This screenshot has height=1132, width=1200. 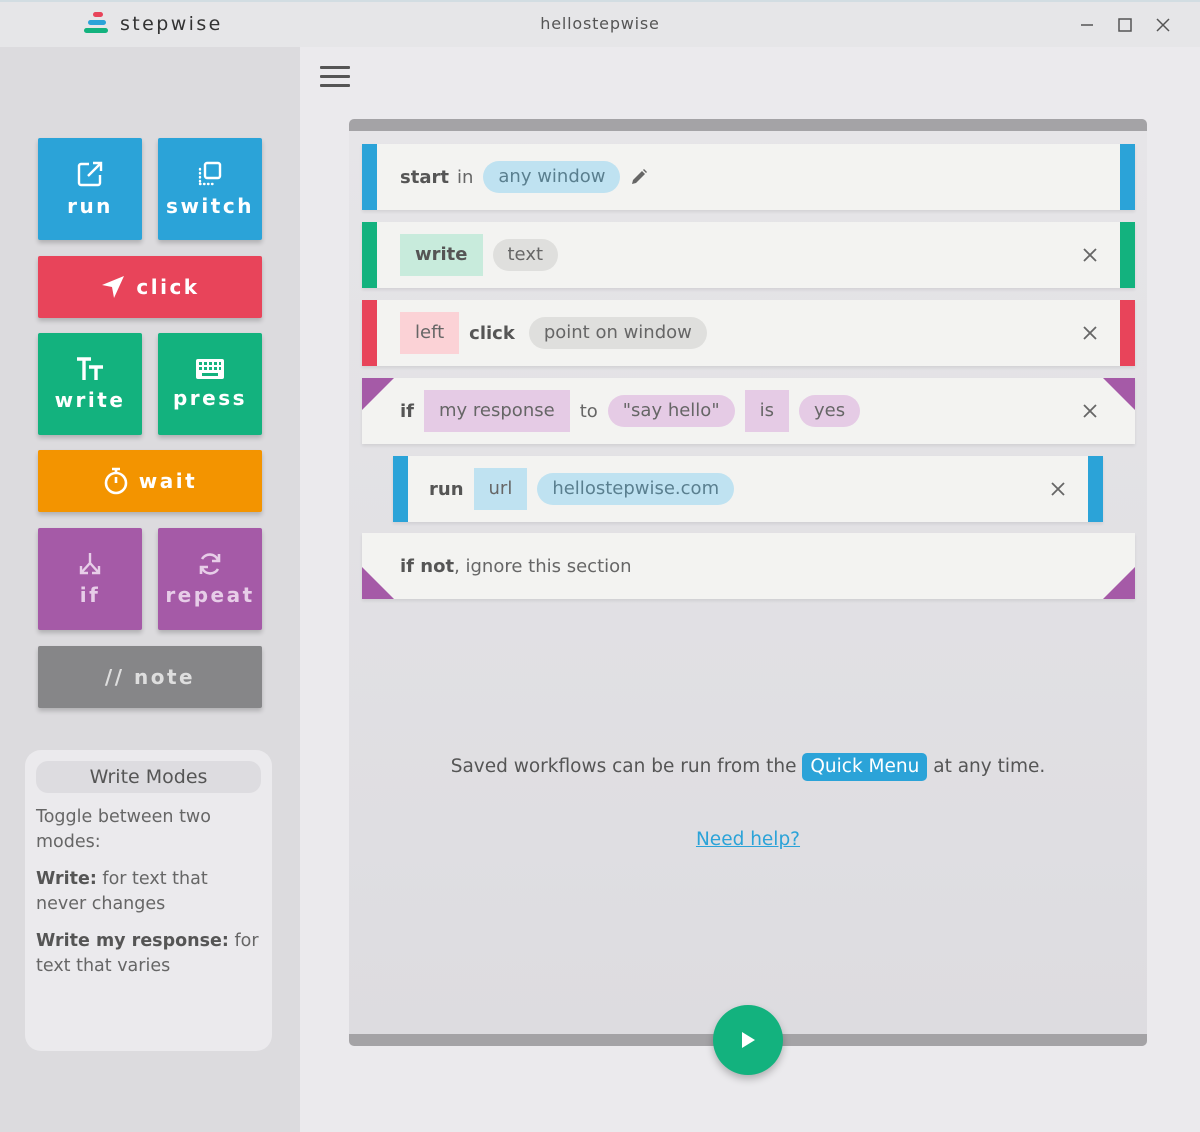 What do you see at coordinates (90, 174) in the screenshot?
I see `external-link-icon` at bounding box center [90, 174].